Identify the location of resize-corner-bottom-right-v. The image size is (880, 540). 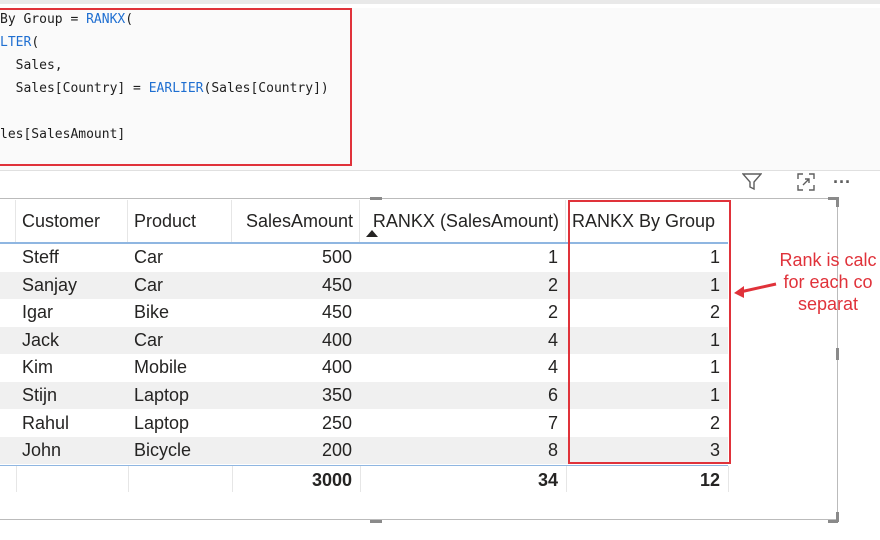
(837, 517).